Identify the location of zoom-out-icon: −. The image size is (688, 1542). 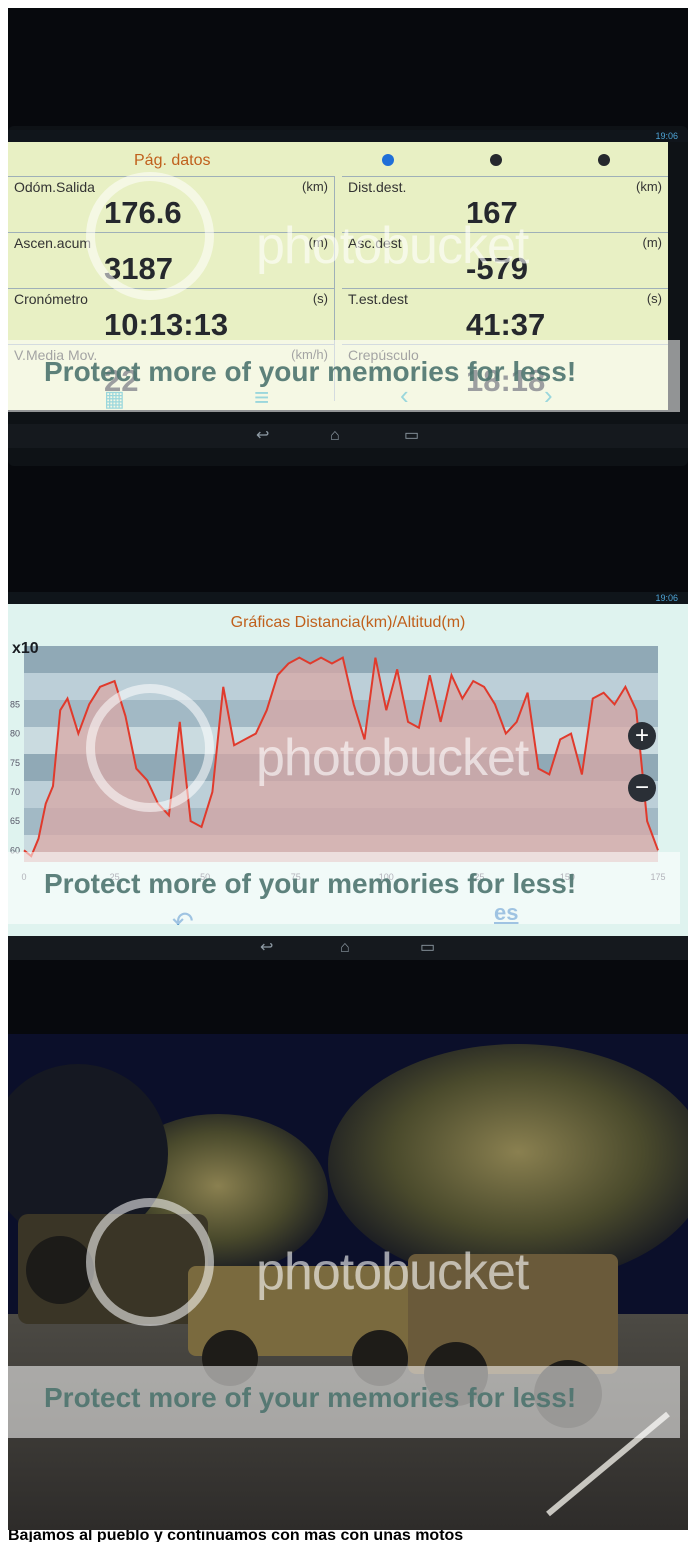
(642, 788).